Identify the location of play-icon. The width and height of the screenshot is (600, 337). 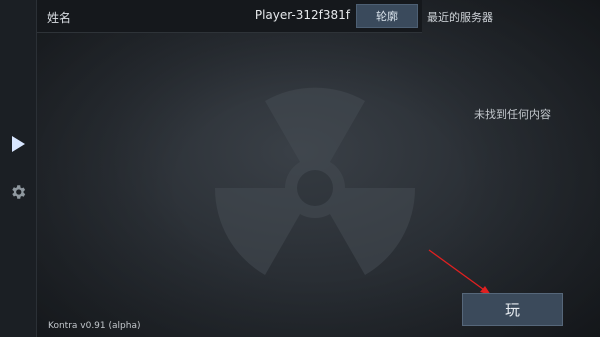
(18, 144).